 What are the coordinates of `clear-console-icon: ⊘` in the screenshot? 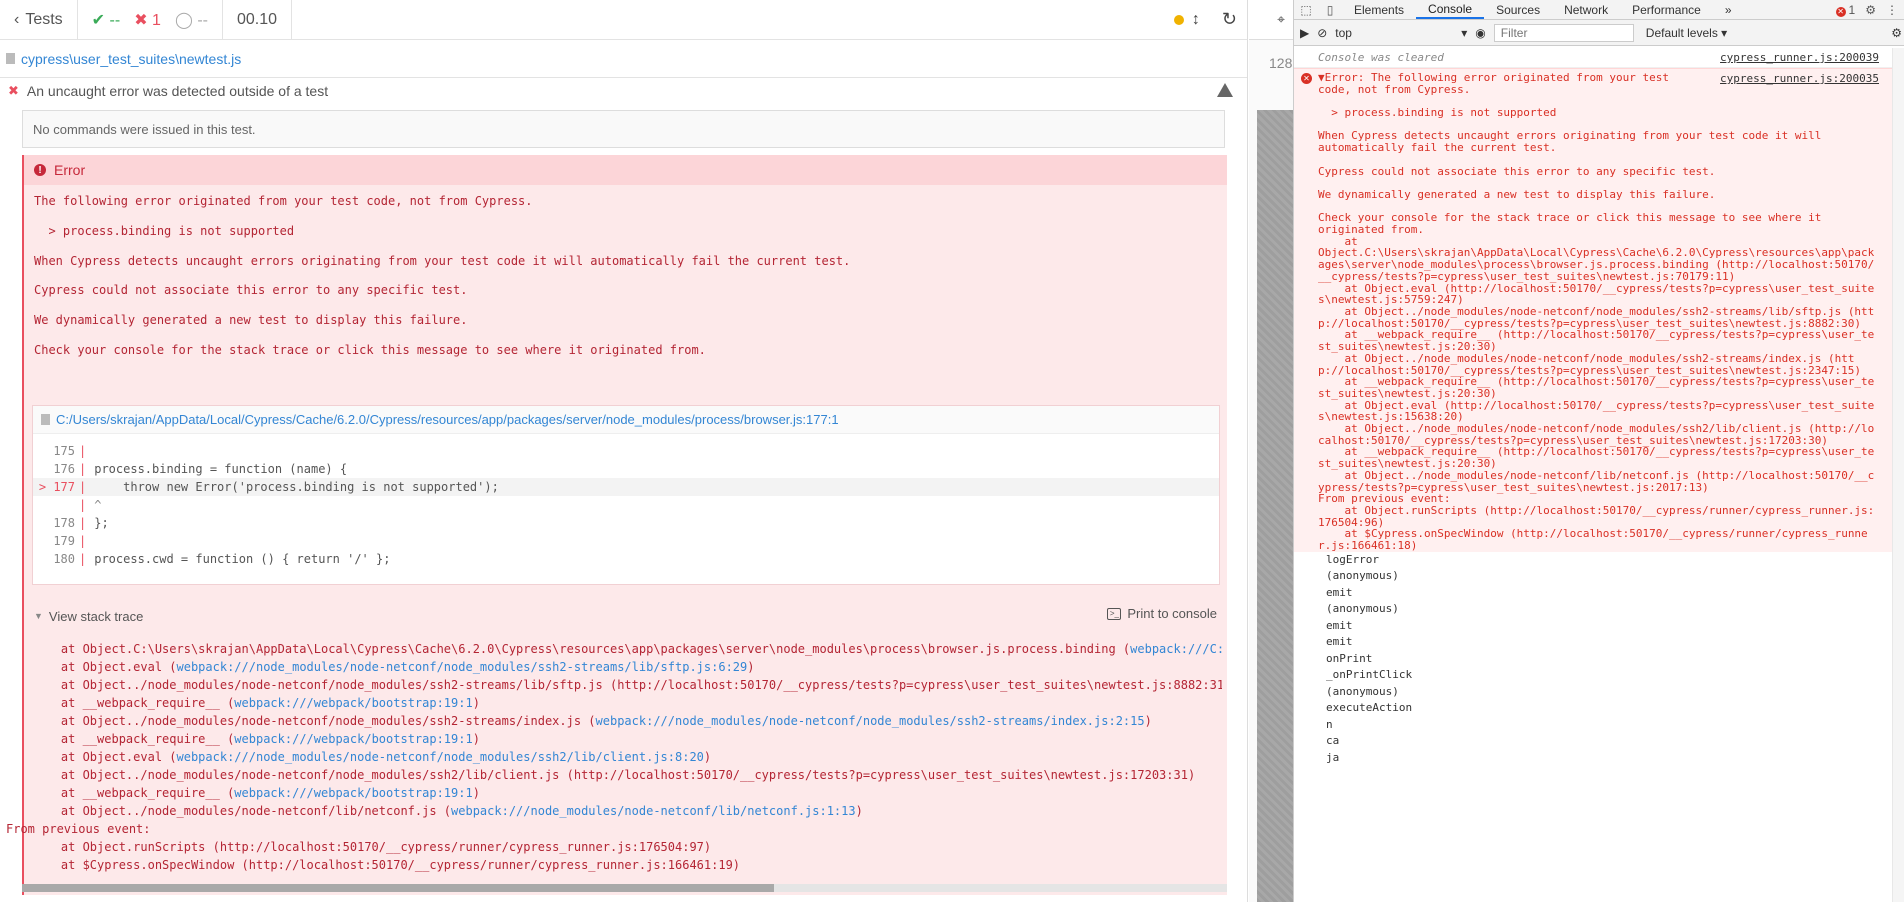 It's located at (1322, 33).